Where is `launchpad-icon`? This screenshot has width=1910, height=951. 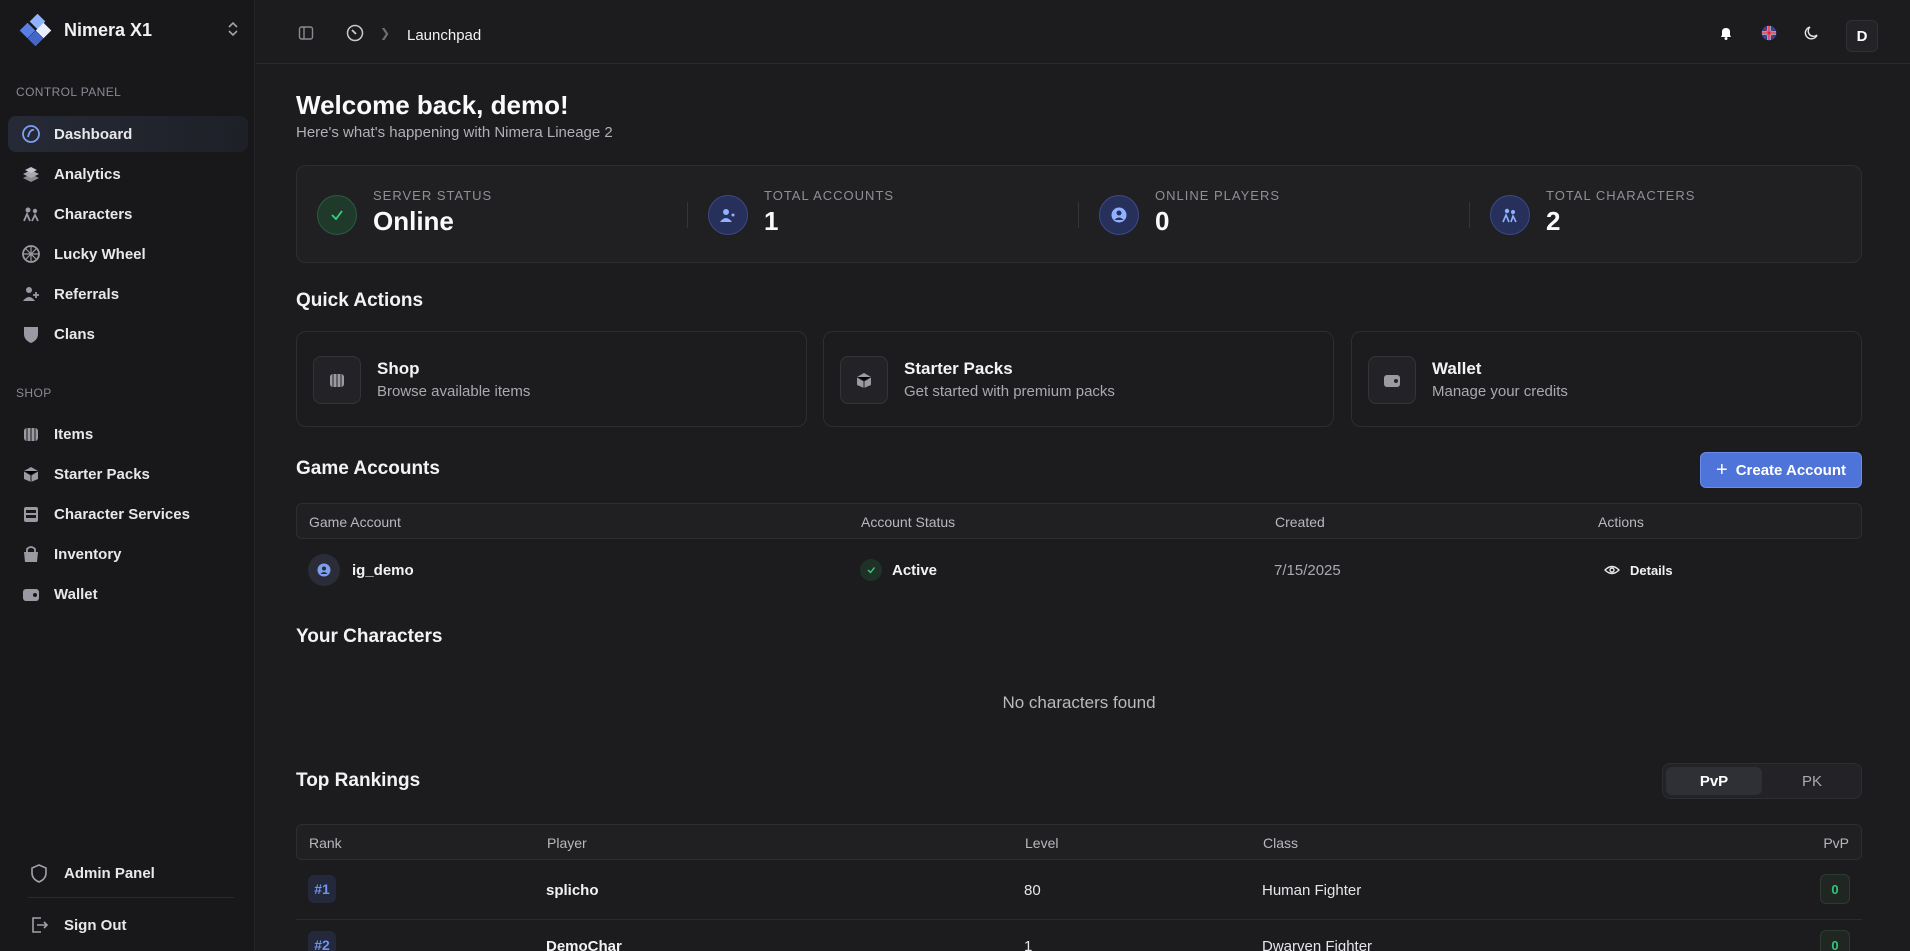 launchpad-icon is located at coordinates (355, 33).